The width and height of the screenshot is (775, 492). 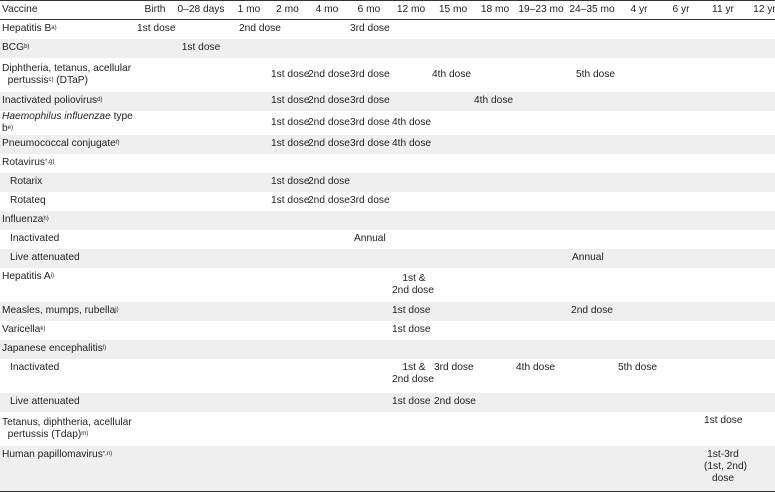 What do you see at coordinates (24, 329) in the screenshot?
I see `vaccine-name: Varicellak)` at bounding box center [24, 329].